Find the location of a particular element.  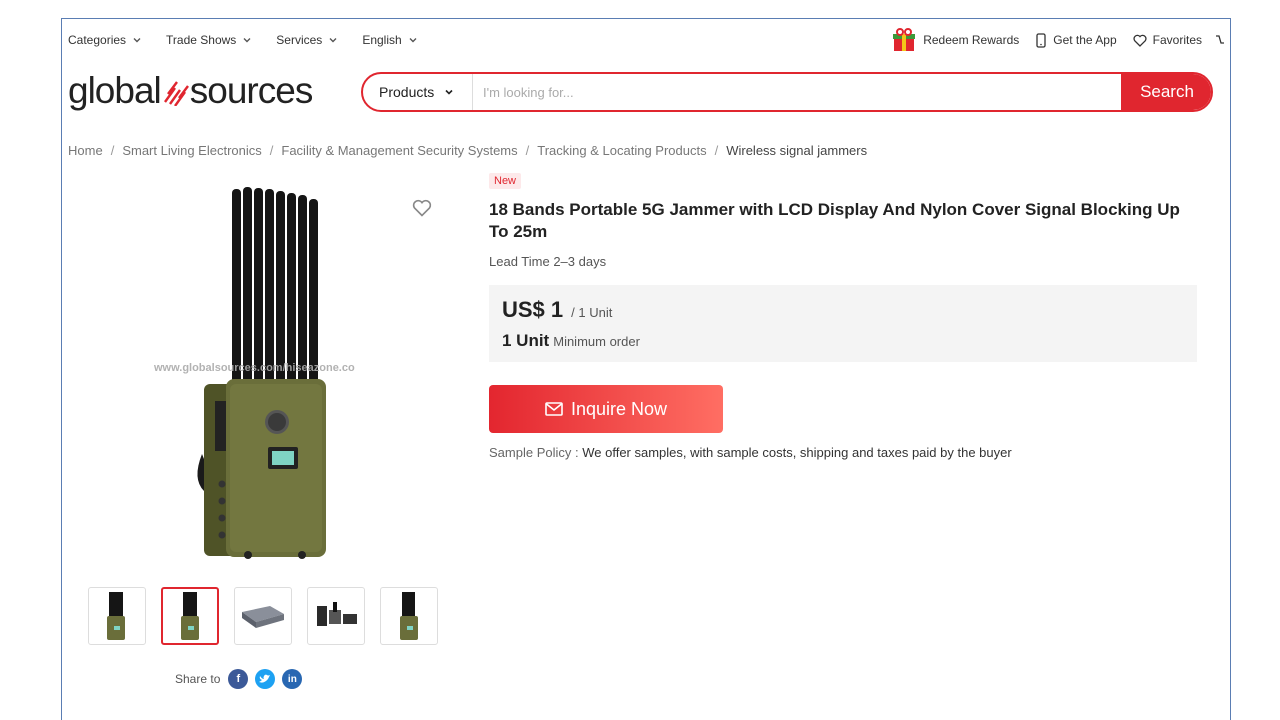

nav-label: Trade Shows is located at coordinates (201, 40).